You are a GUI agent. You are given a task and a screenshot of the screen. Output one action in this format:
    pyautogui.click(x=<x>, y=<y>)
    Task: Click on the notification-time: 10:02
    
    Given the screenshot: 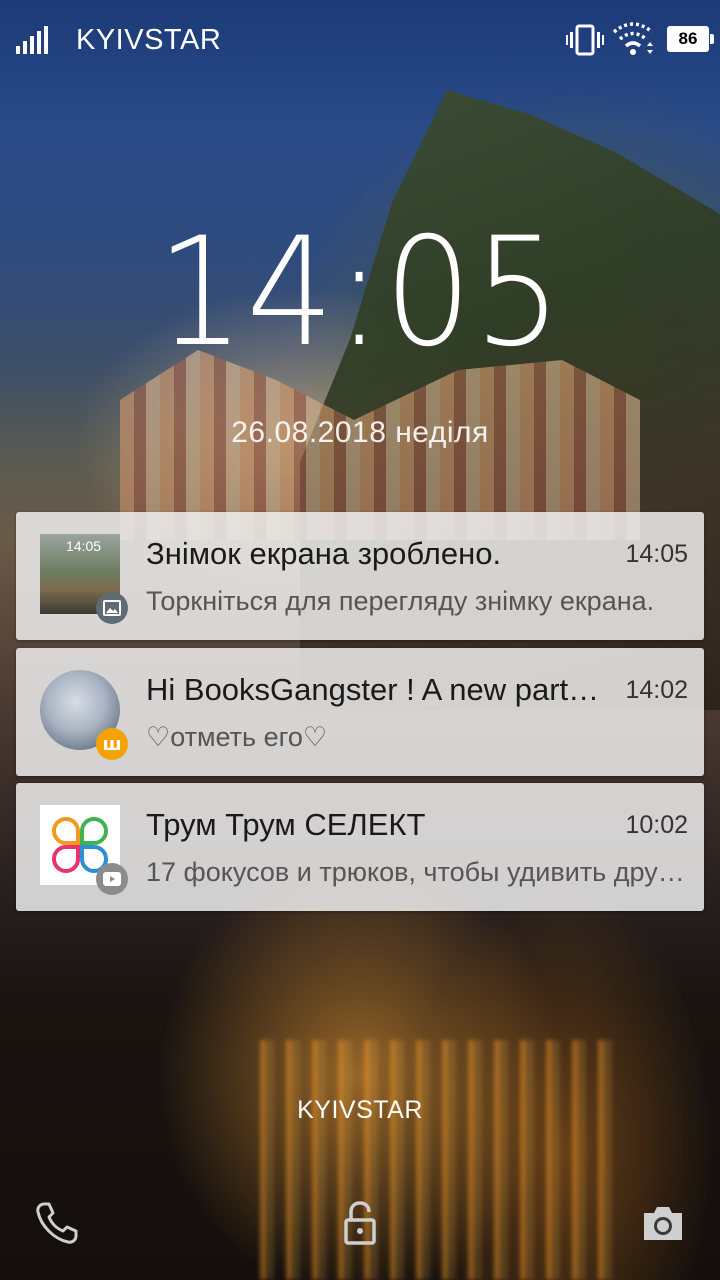 What is the action you would take?
    pyautogui.click(x=656, y=825)
    